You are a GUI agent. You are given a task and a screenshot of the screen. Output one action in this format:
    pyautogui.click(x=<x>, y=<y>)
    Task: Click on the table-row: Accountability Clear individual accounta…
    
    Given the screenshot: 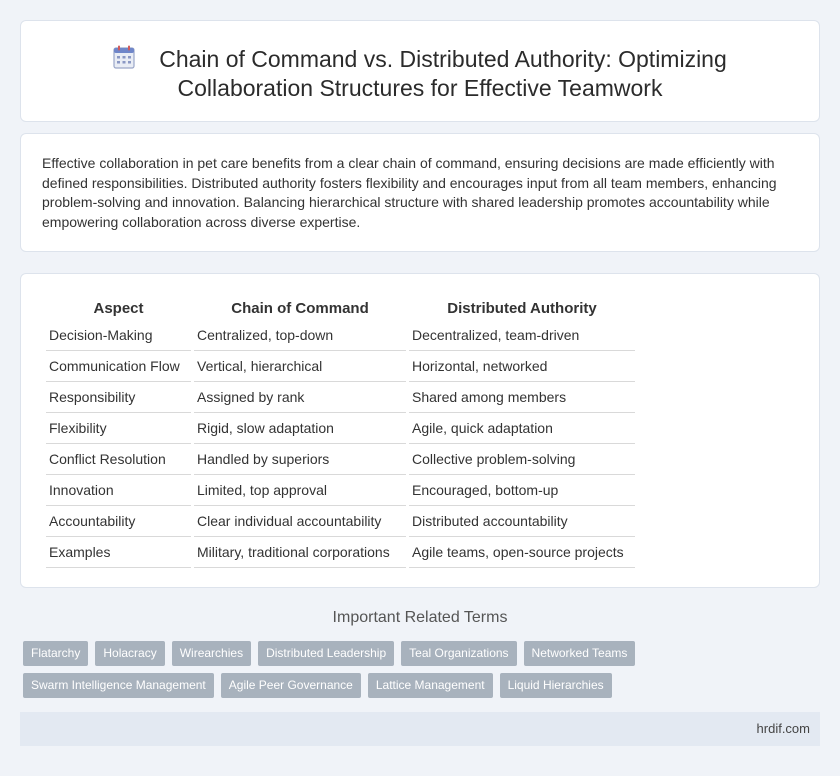 What is the action you would take?
    pyautogui.click(x=340, y=521)
    